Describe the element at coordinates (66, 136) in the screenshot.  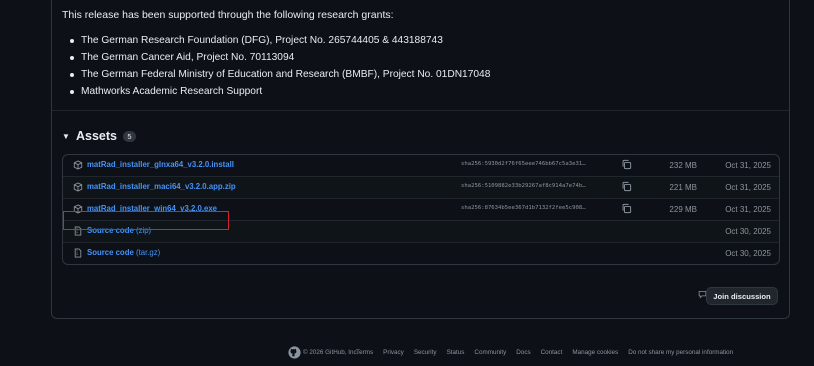
I see `caret-down-icon: ▼` at that location.